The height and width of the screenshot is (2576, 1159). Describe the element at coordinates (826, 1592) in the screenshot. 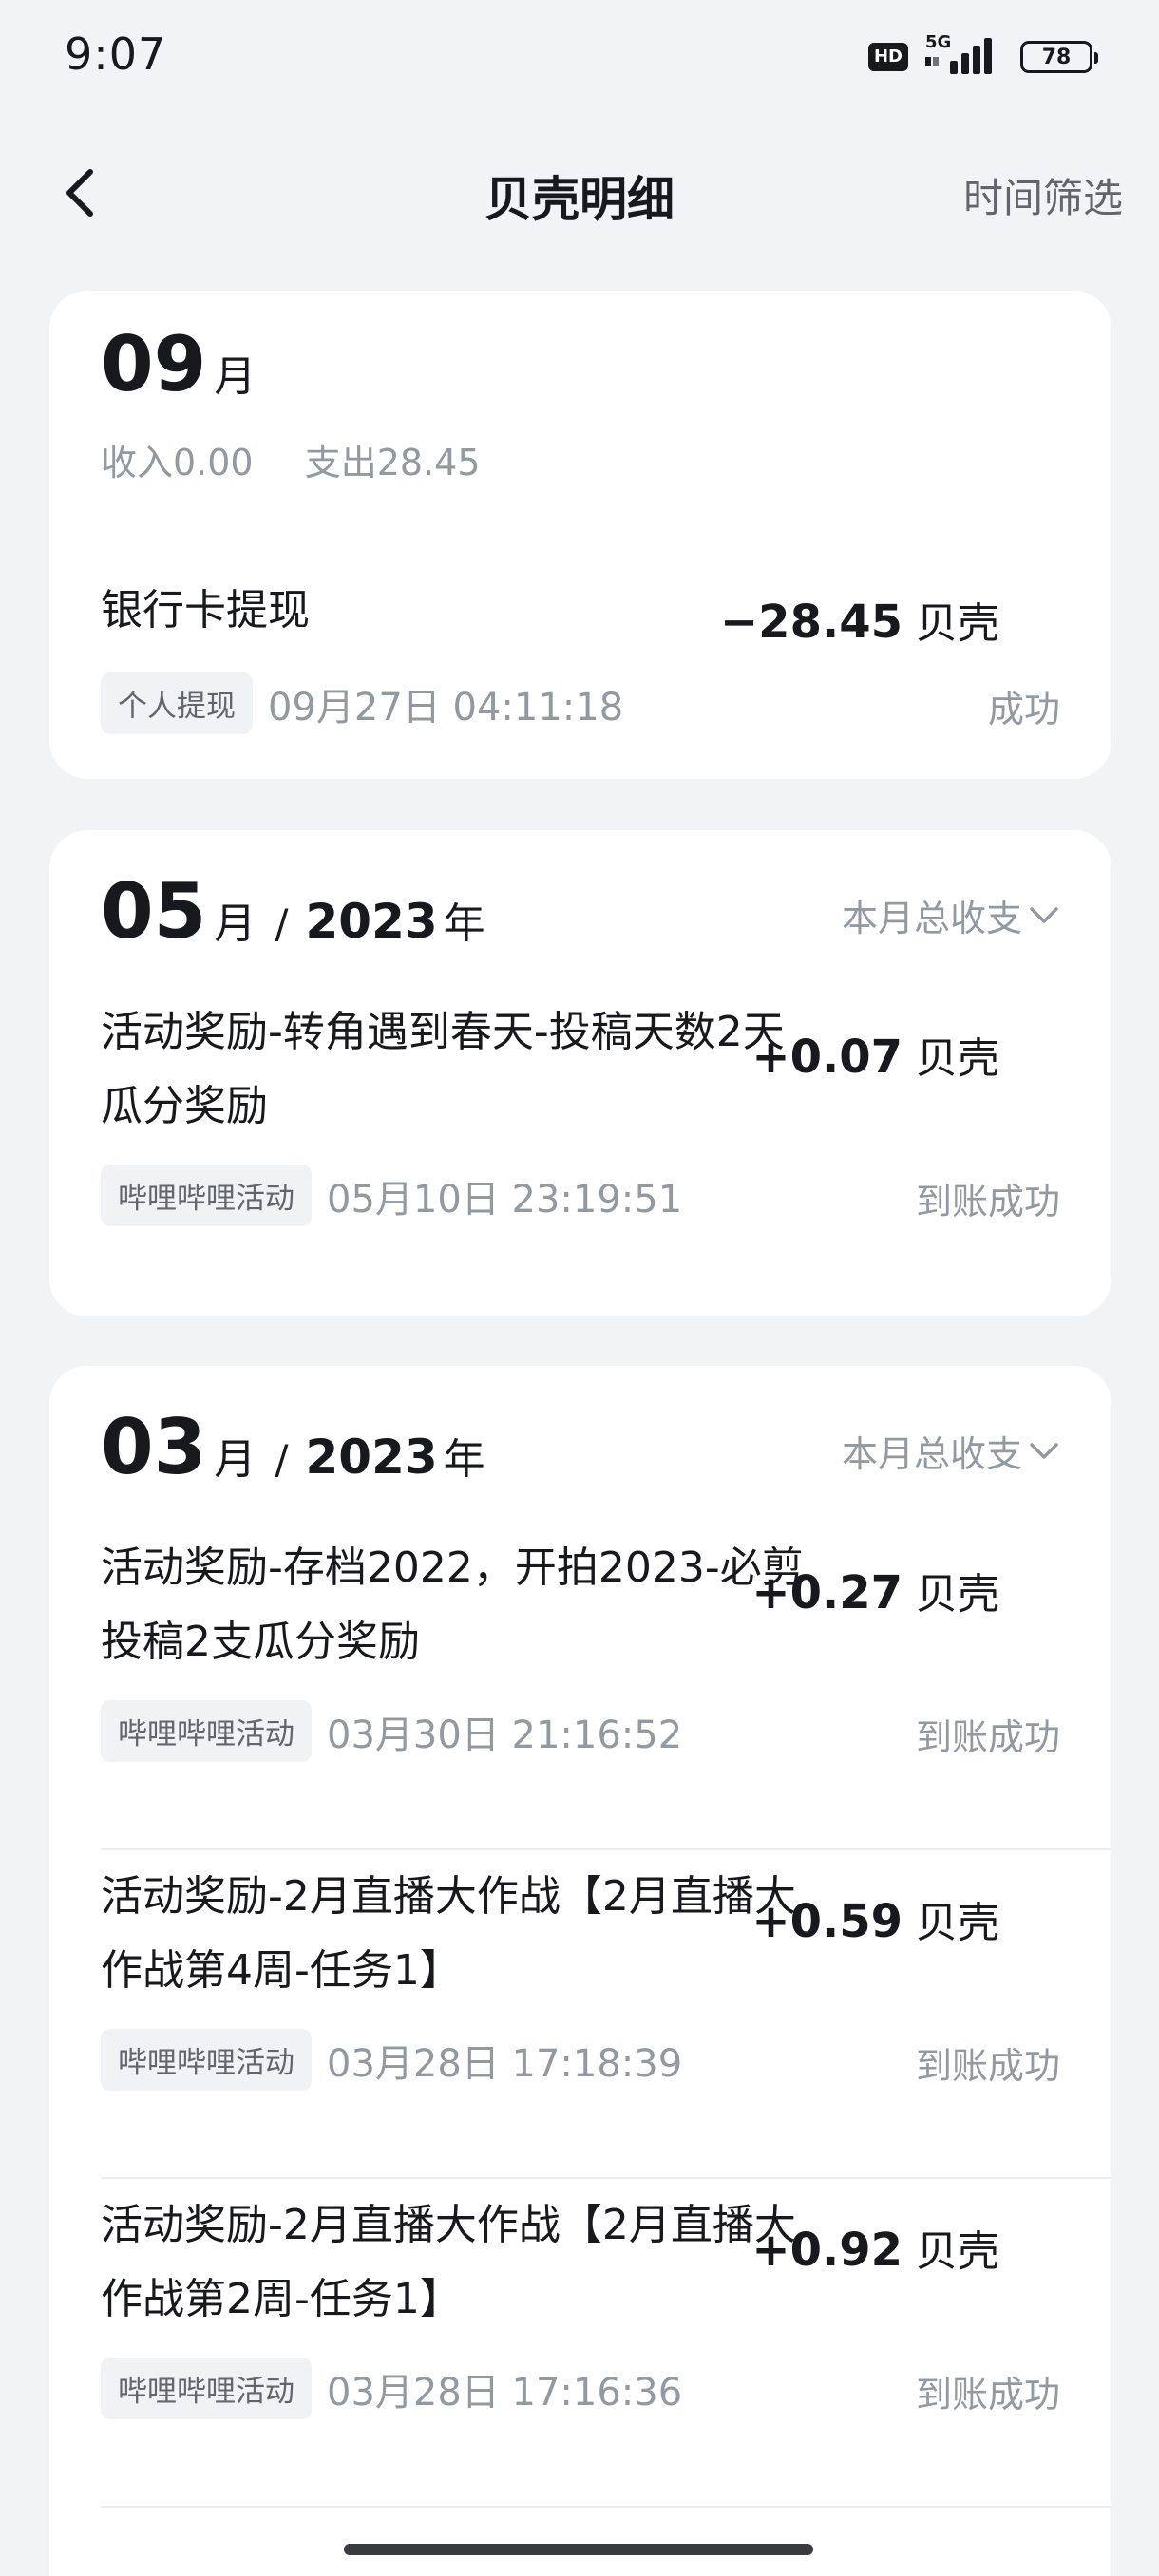

I see `amount-value: +0.27` at that location.